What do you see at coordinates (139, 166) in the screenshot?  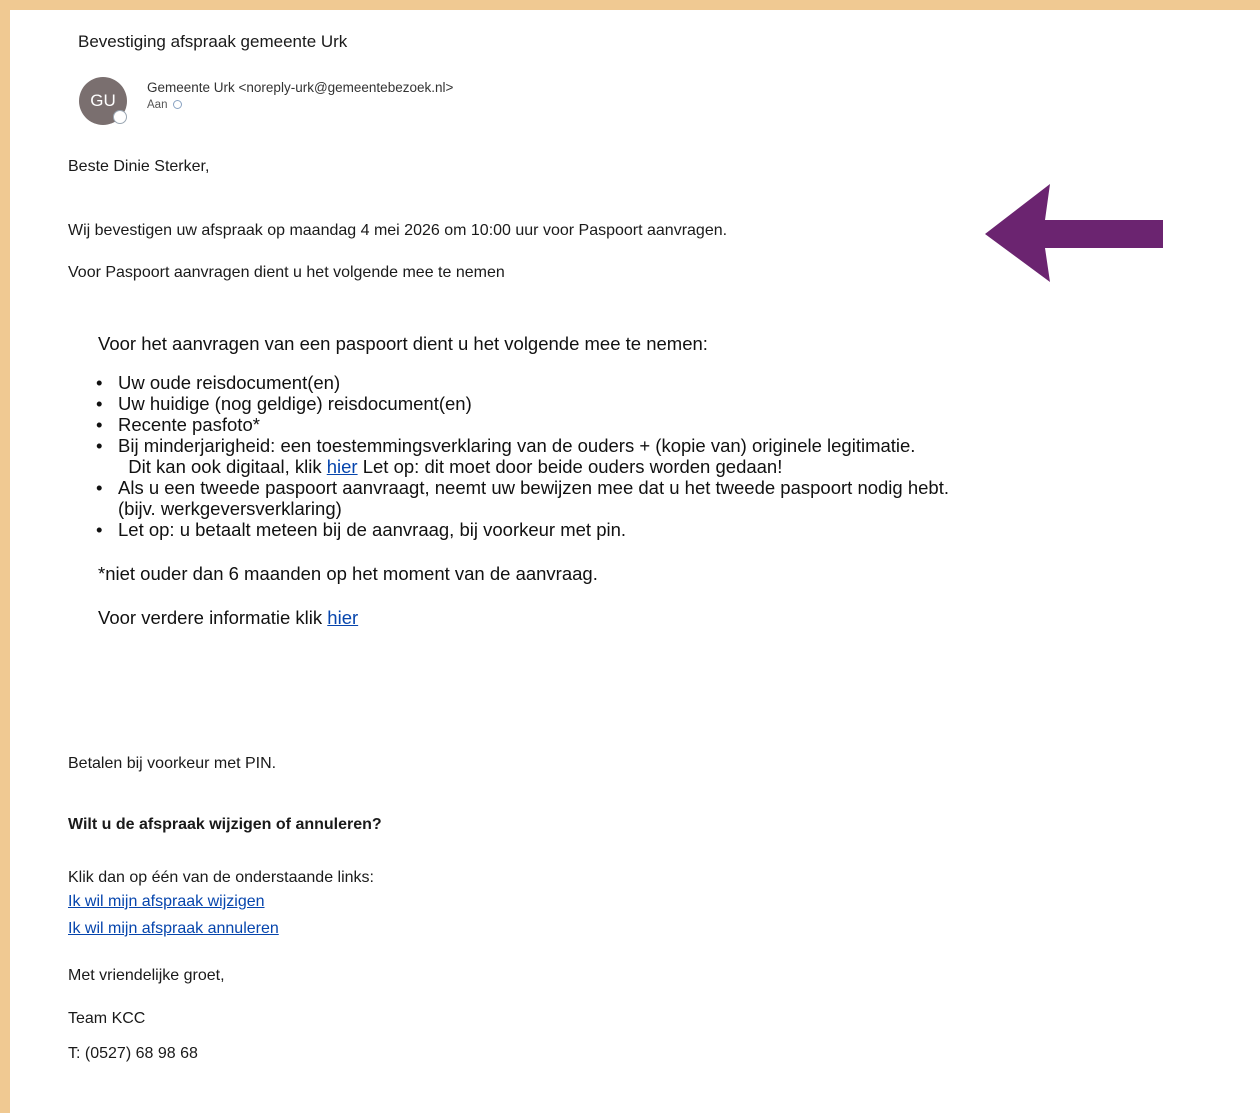 I see `greeting: Beste Dinie Sterker,` at bounding box center [139, 166].